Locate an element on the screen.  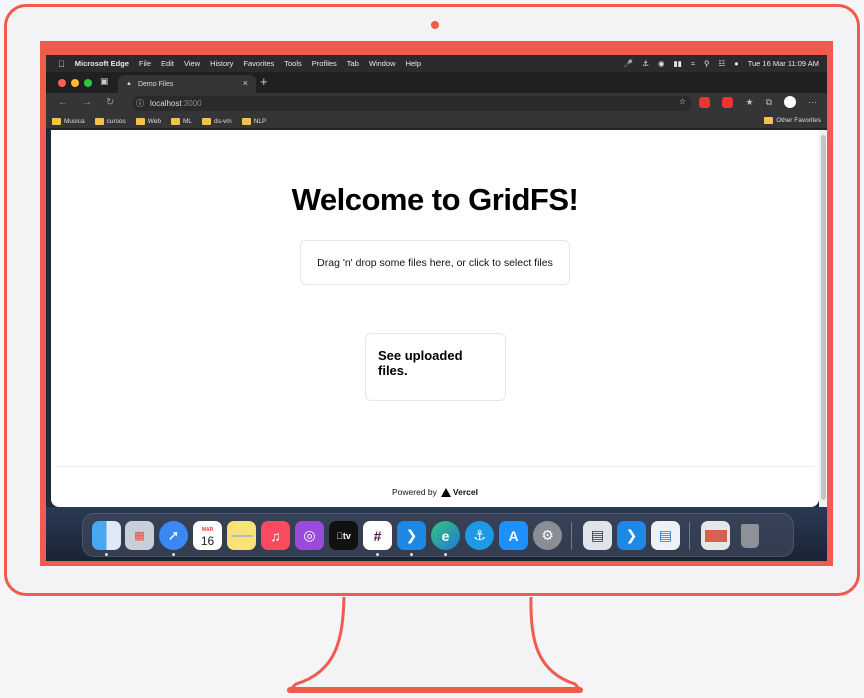
back-icon: ← is located at coordinates (63, 102).